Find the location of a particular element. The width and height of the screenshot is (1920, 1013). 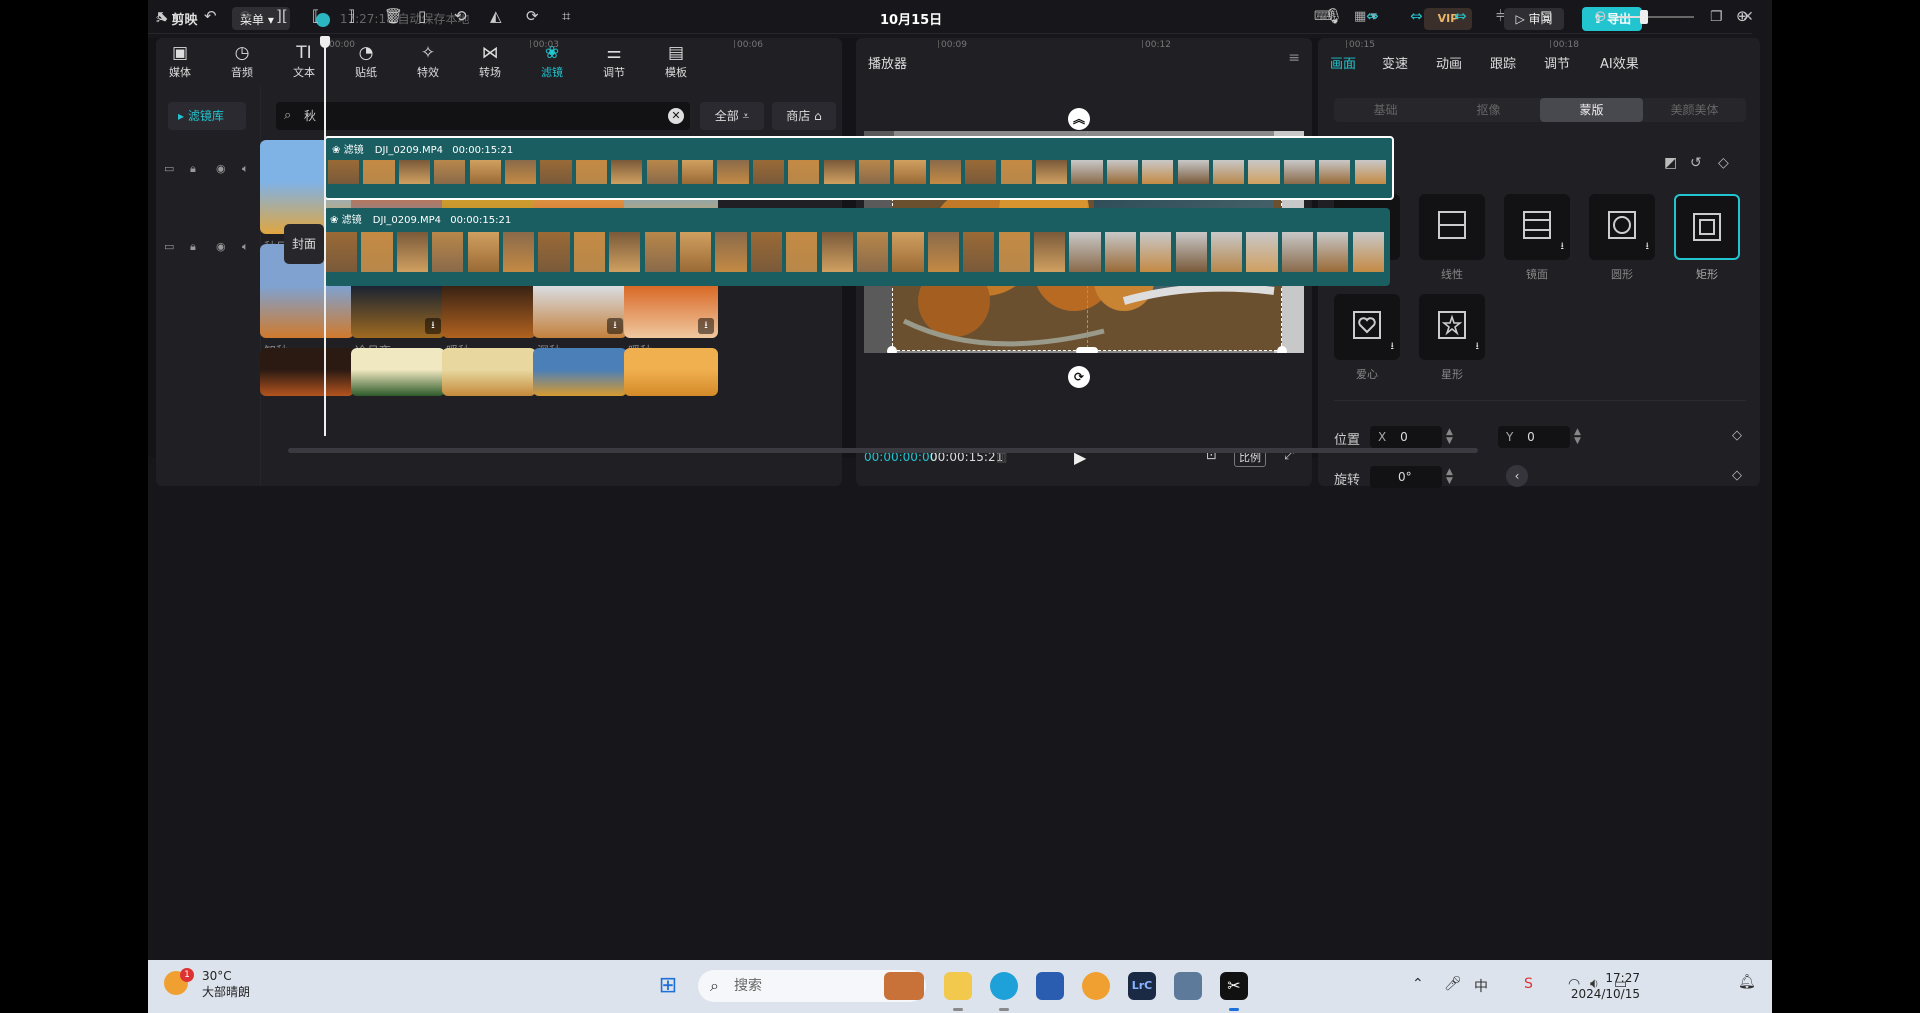

tray-ime-icon: 中 is located at coordinates (1481, 986).